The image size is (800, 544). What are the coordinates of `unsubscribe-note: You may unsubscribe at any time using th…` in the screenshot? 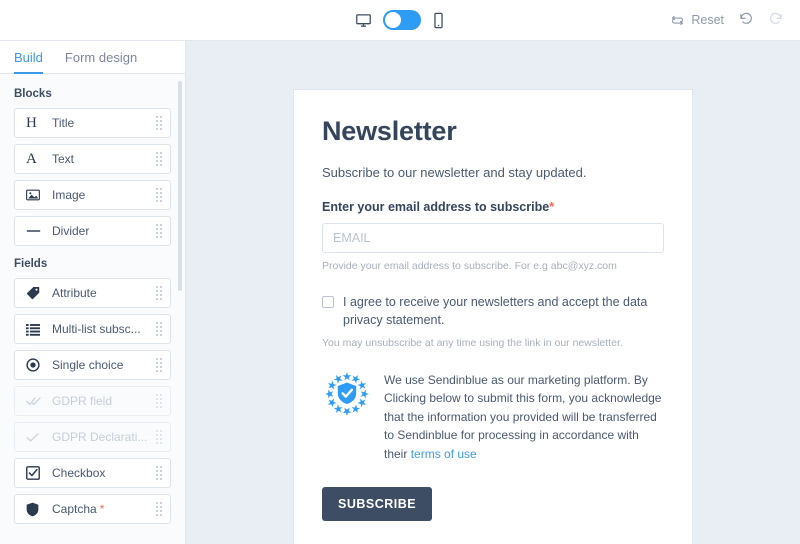 It's located at (472, 342).